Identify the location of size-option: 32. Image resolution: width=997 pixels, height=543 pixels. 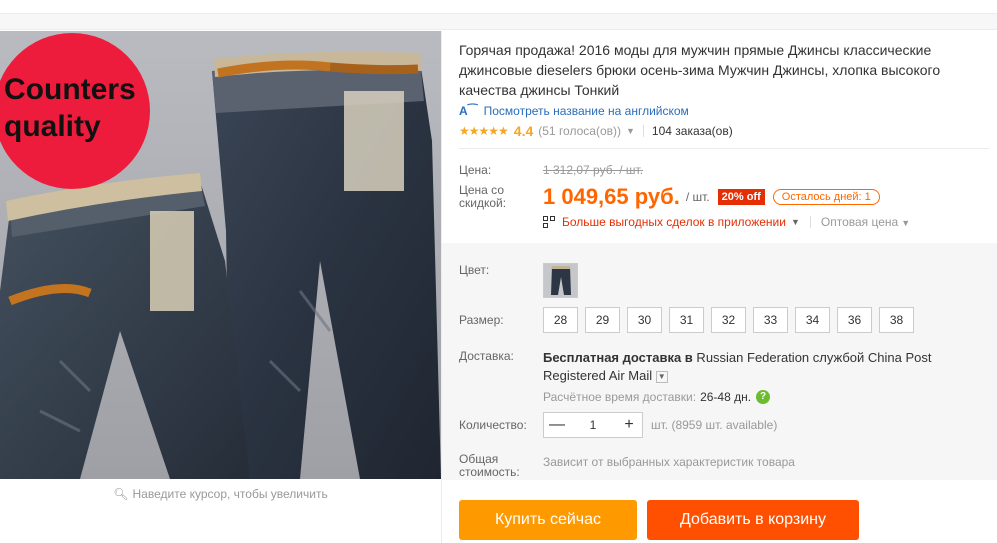
(728, 320).